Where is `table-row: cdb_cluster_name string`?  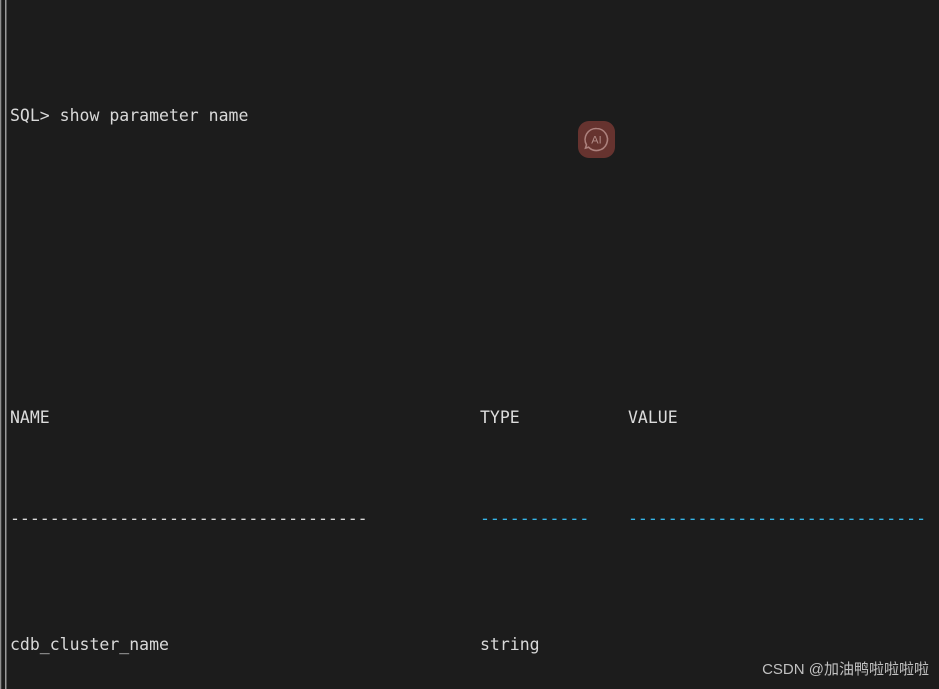 table-row: cdb_cluster_name string is located at coordinates (474, 644).